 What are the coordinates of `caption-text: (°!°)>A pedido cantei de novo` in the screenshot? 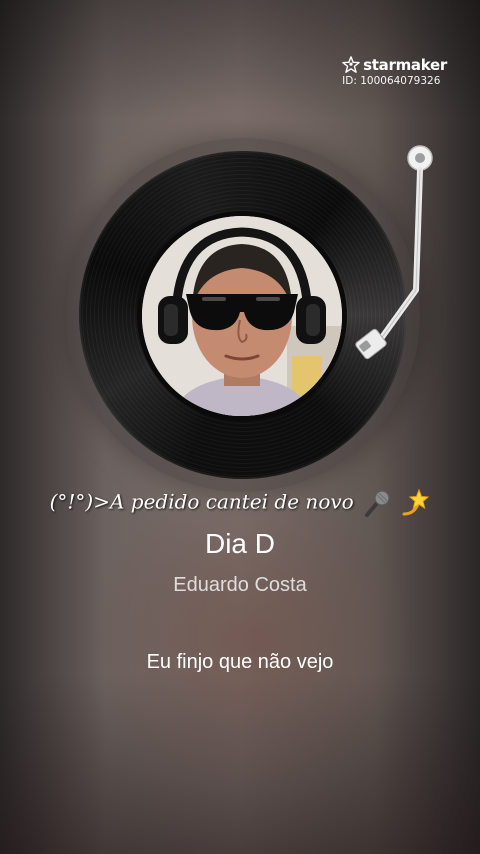 It's located at (201, 501).